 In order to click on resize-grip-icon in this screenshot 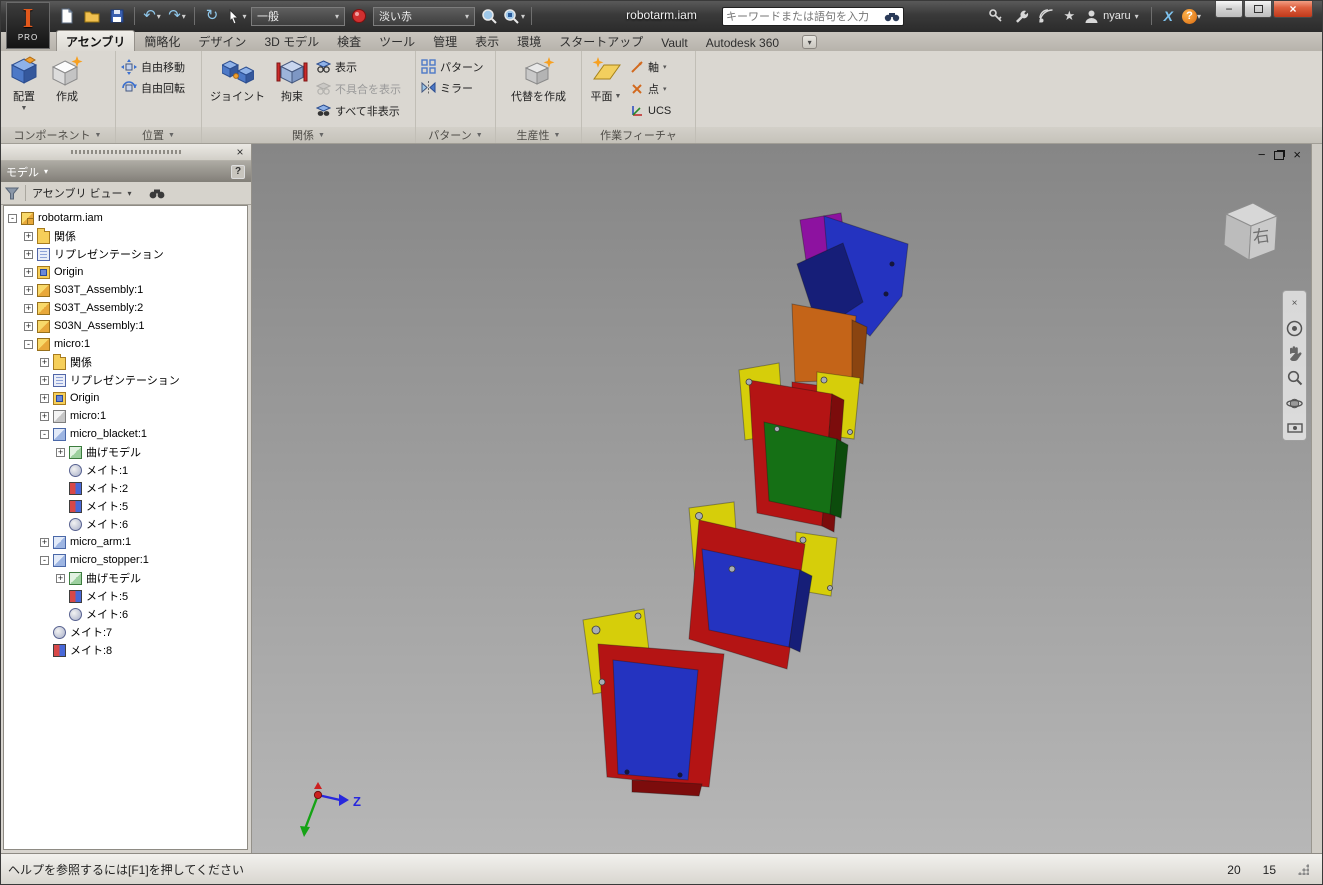, I will do `click(1303, 869)`.